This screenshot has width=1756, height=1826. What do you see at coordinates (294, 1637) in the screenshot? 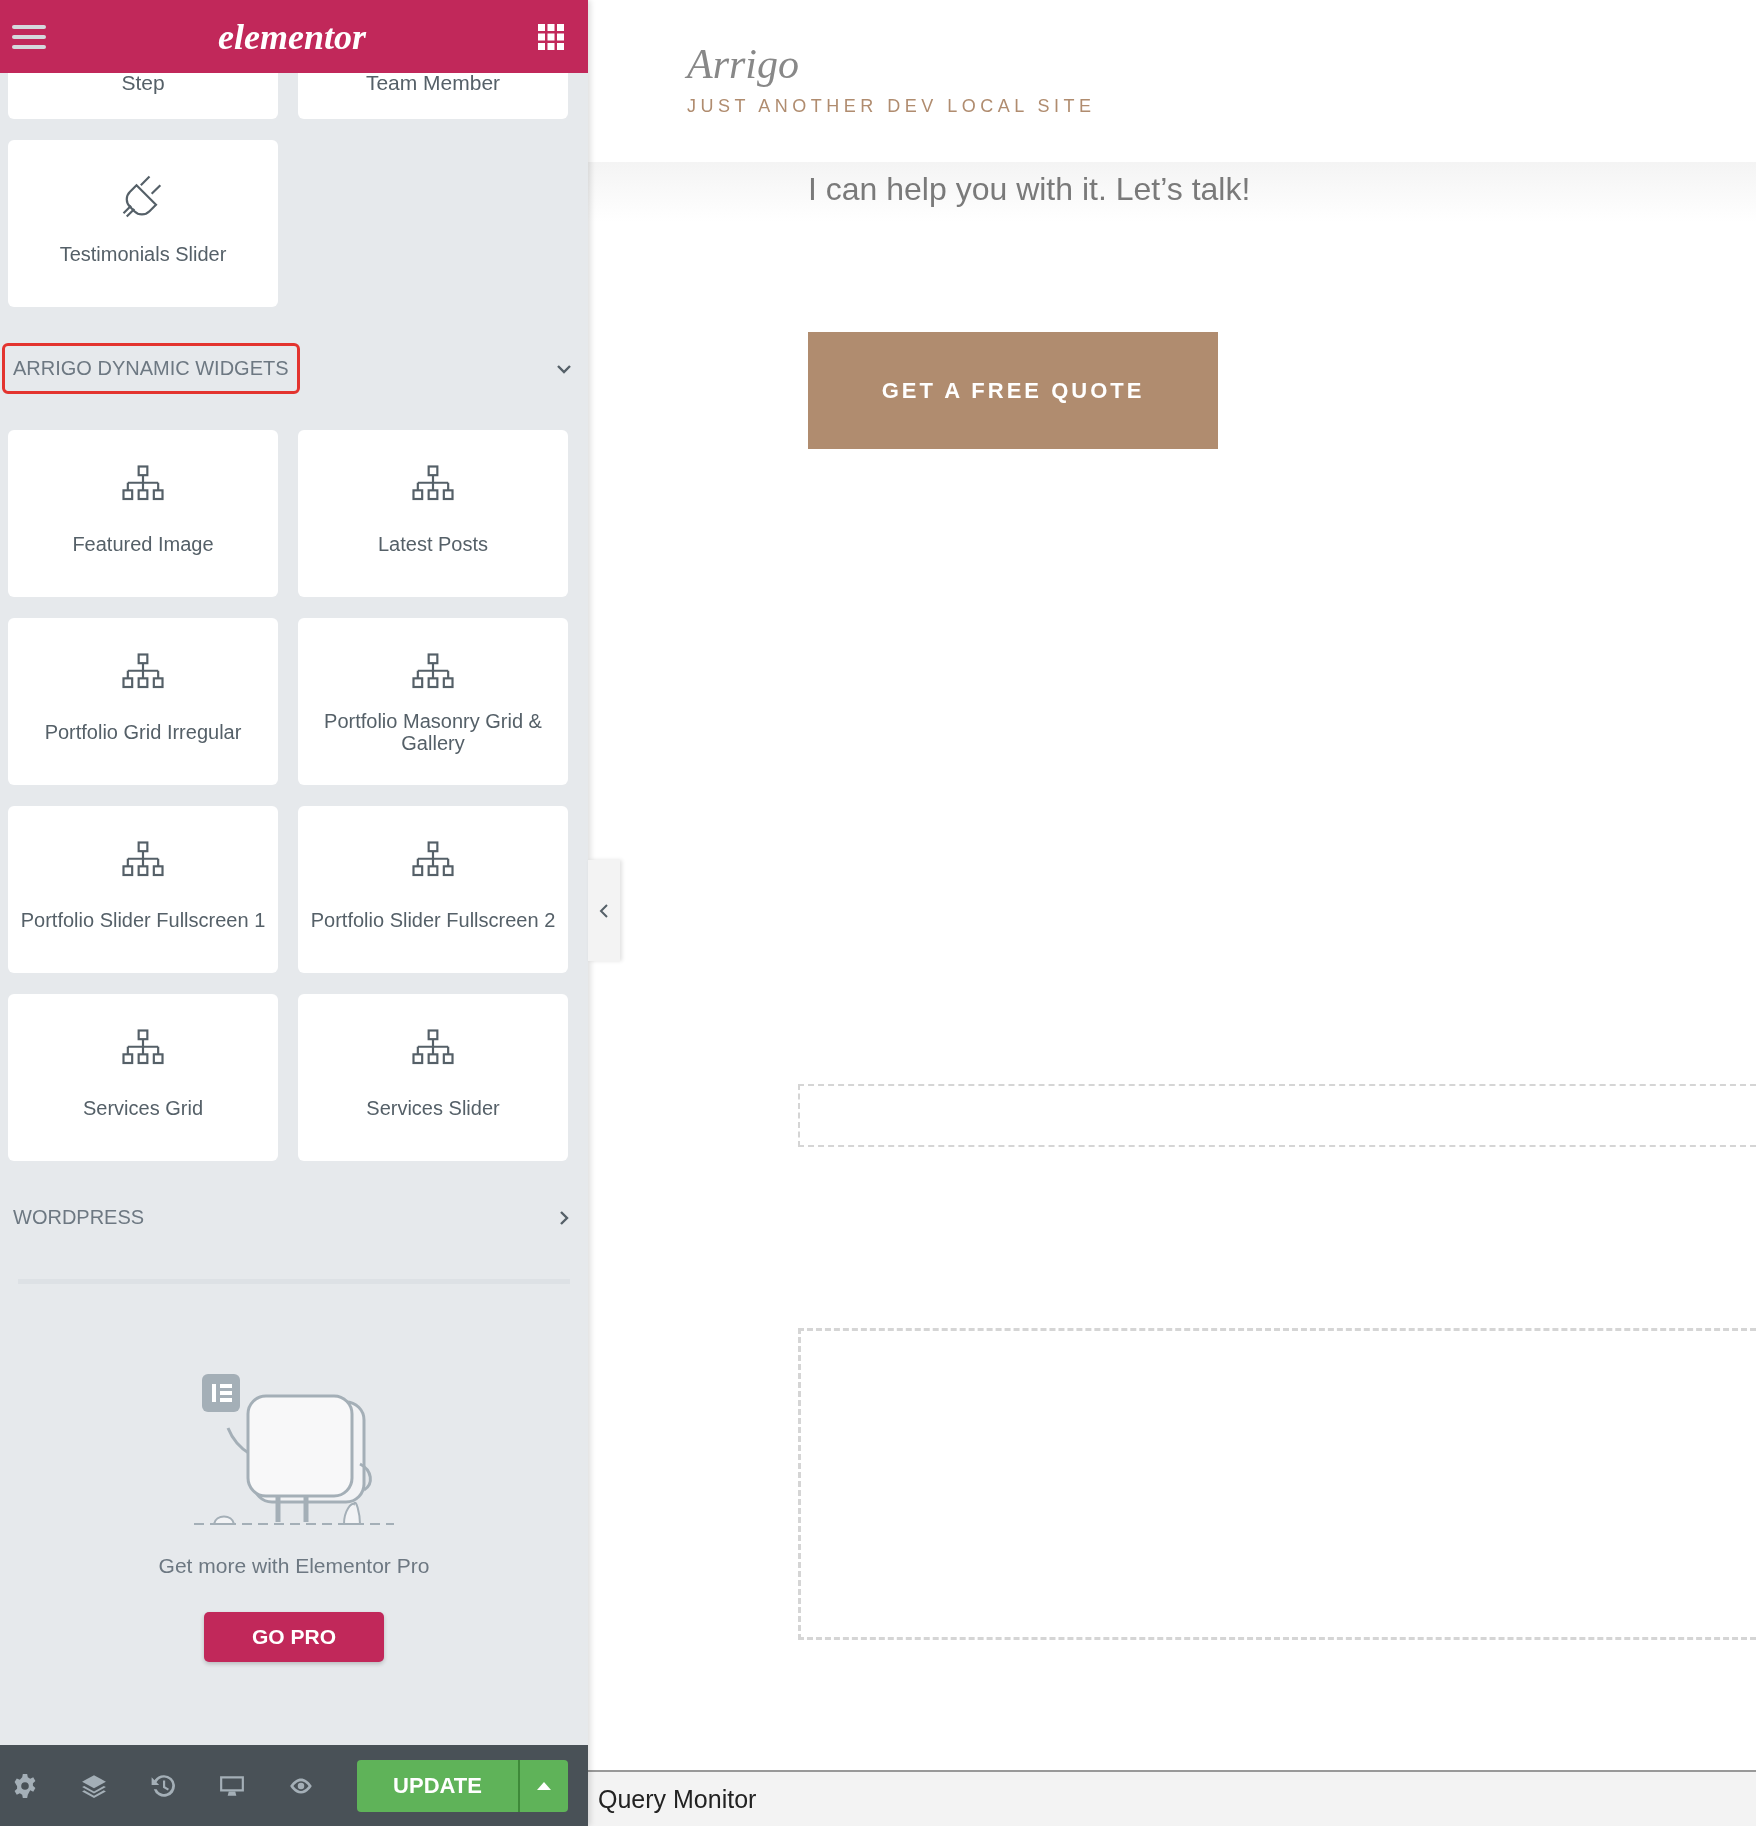
I see `go-pro-button: GO PRO` at bounding box center [294, 1637].